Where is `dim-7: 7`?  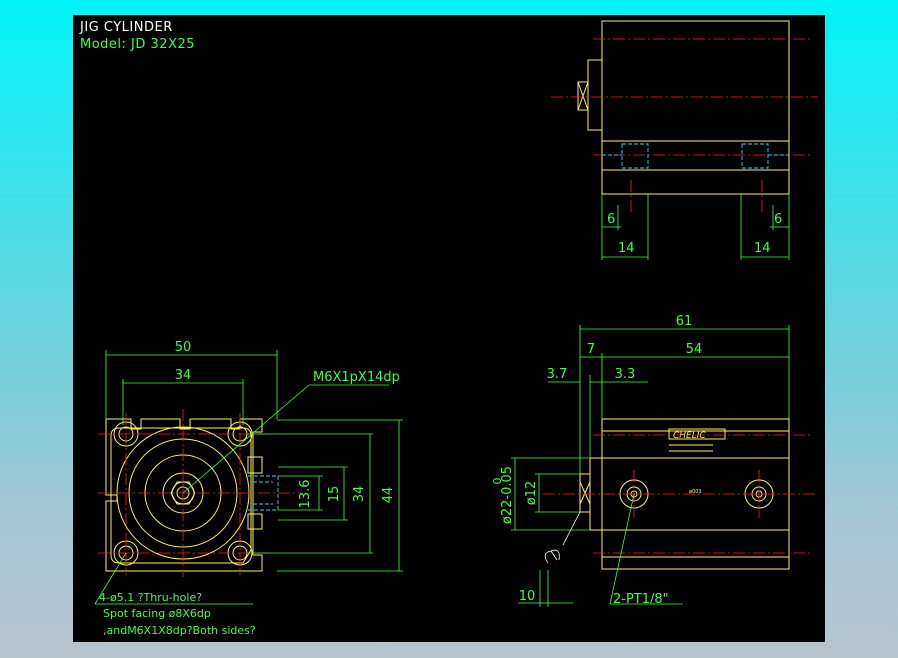
dim-7: 7 is located at coordinates (591, 349).